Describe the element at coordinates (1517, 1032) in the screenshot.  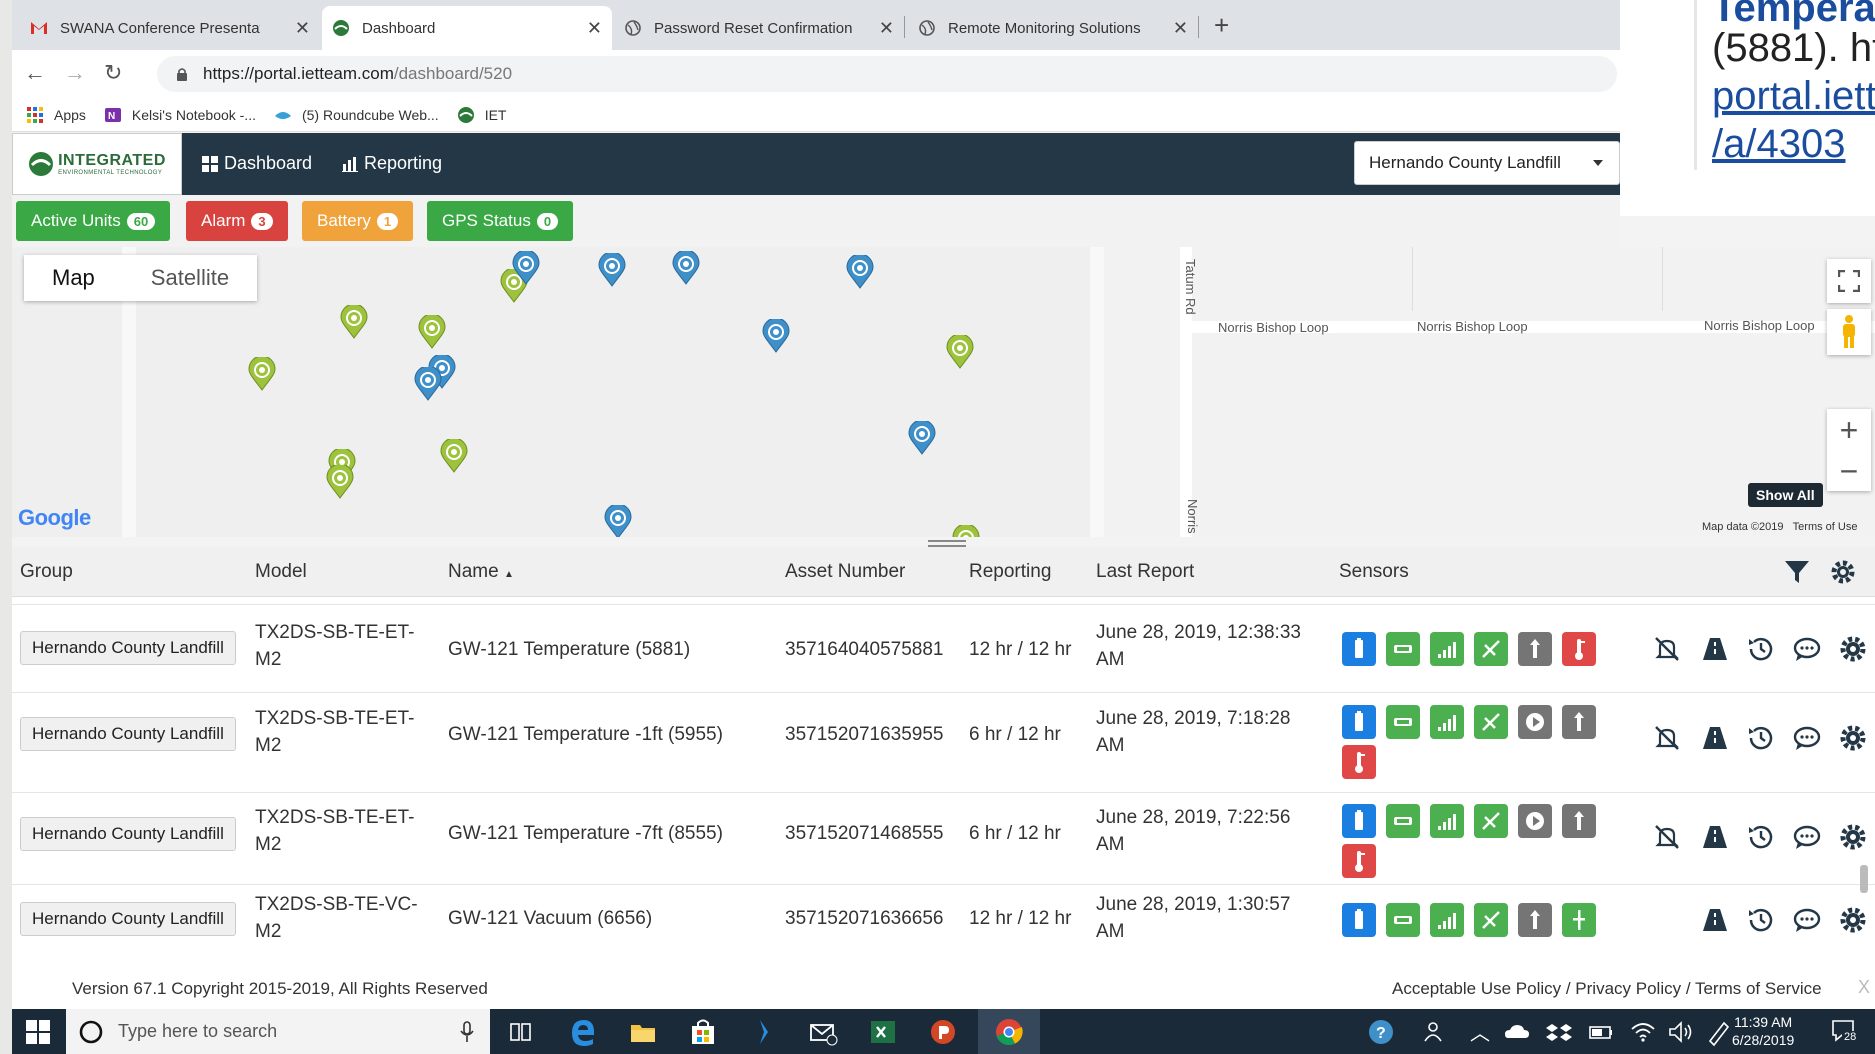
I see `onedrive-icon` at that location.